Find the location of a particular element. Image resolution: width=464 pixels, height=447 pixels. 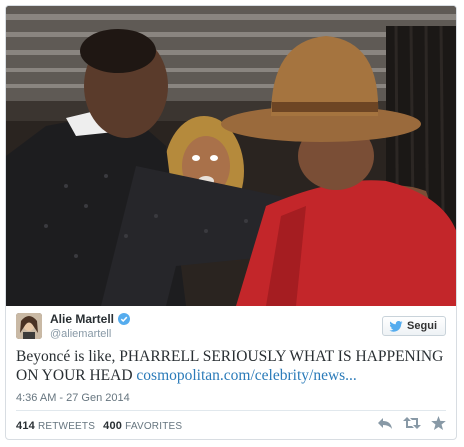

favorites-count: 400 is located at coordinates (113, 426).